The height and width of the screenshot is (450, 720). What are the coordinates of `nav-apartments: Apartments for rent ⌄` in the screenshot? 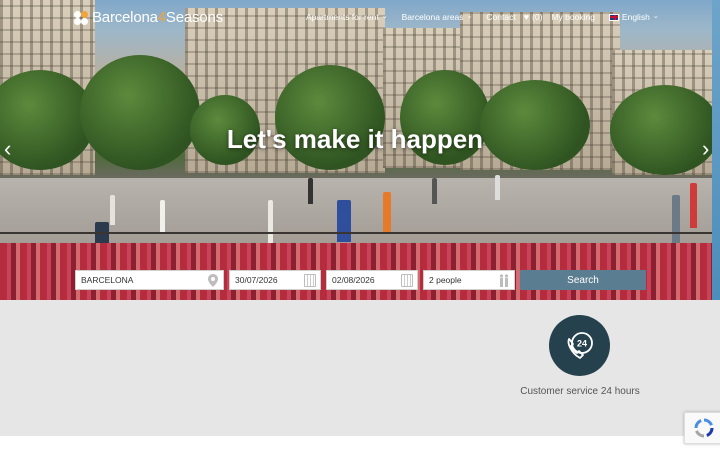 It's located at (347, 17).